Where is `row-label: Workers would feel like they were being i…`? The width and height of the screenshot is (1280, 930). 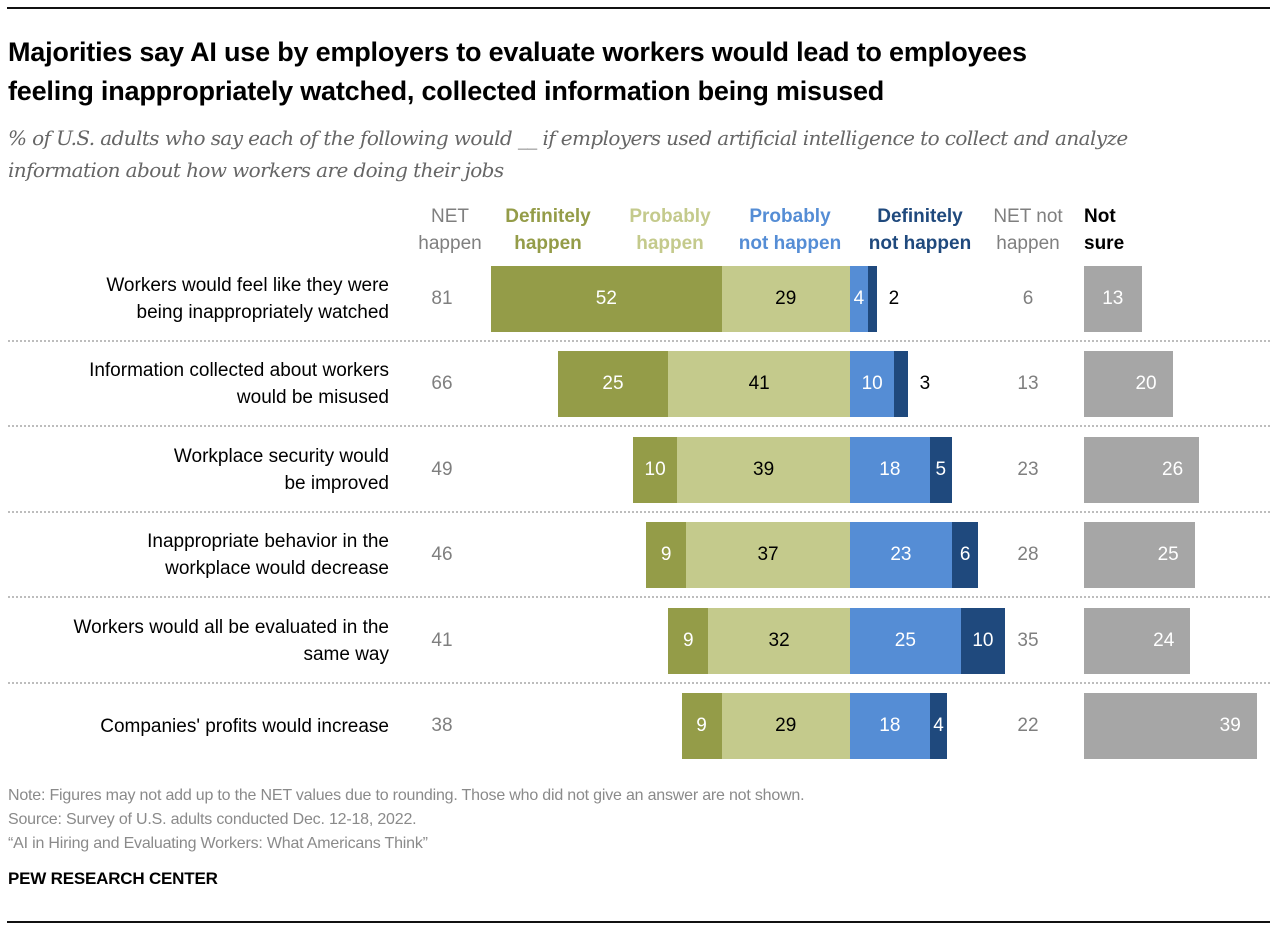
row-label: Workers would feel like they were being i… is located at coordinates (194, 299).